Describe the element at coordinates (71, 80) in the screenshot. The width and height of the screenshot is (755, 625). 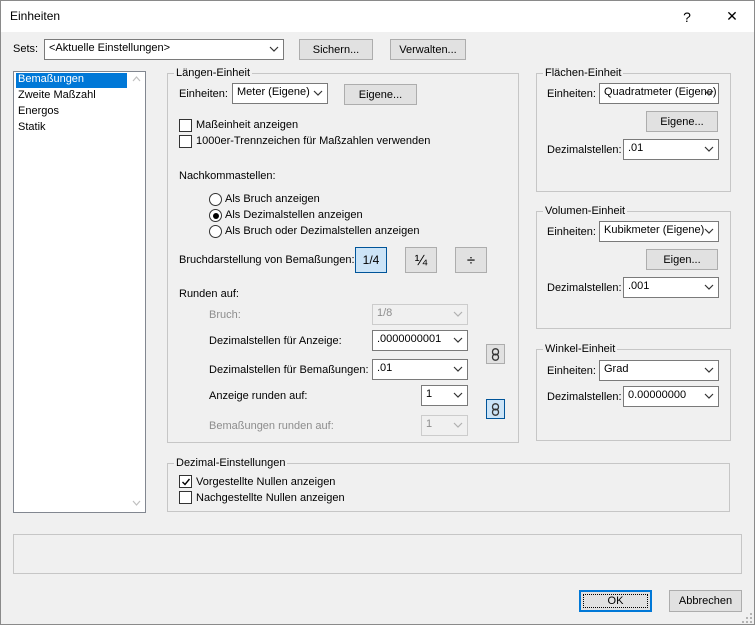
I see `category-item-bemassungen: Bemaßungen` at that location.